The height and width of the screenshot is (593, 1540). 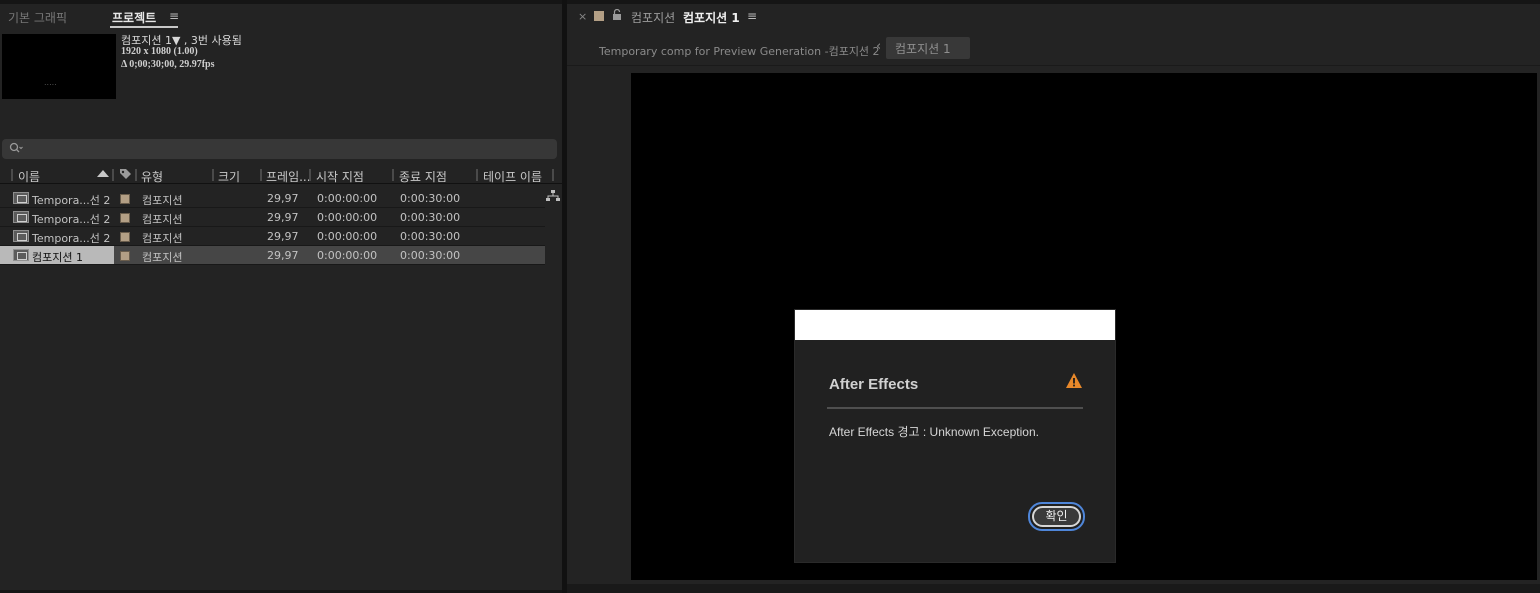 What do you see at coordinates (599, 16) in the screenshot?
I see `comp-label-swatch` at bounding box center [599, 16].